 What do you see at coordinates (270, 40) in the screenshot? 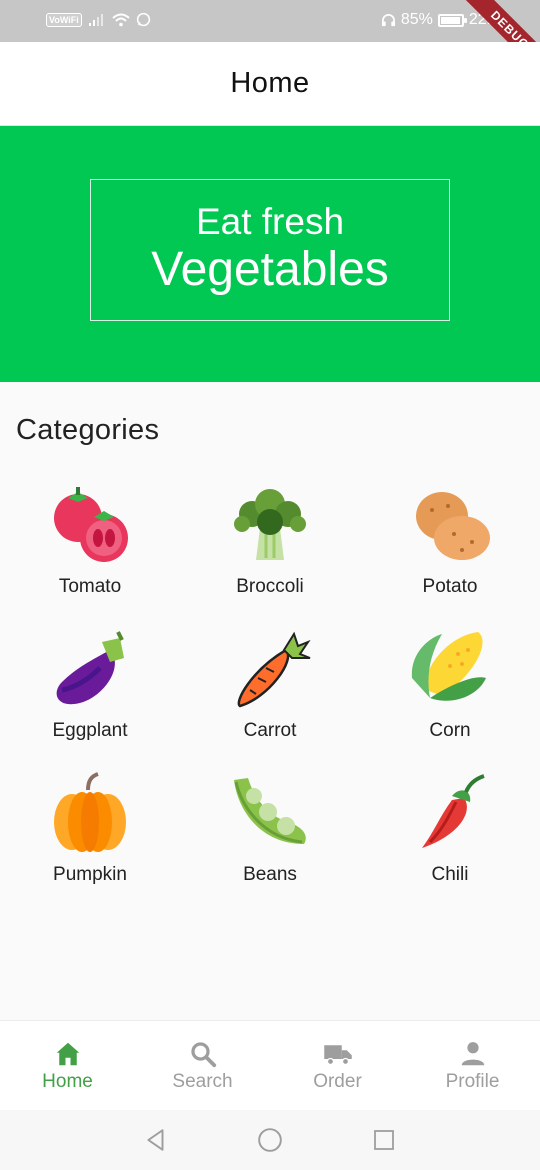
I see `status-bar: VoWiFi 85% 22:3 DEBUG` at bounding box center [270, 40].